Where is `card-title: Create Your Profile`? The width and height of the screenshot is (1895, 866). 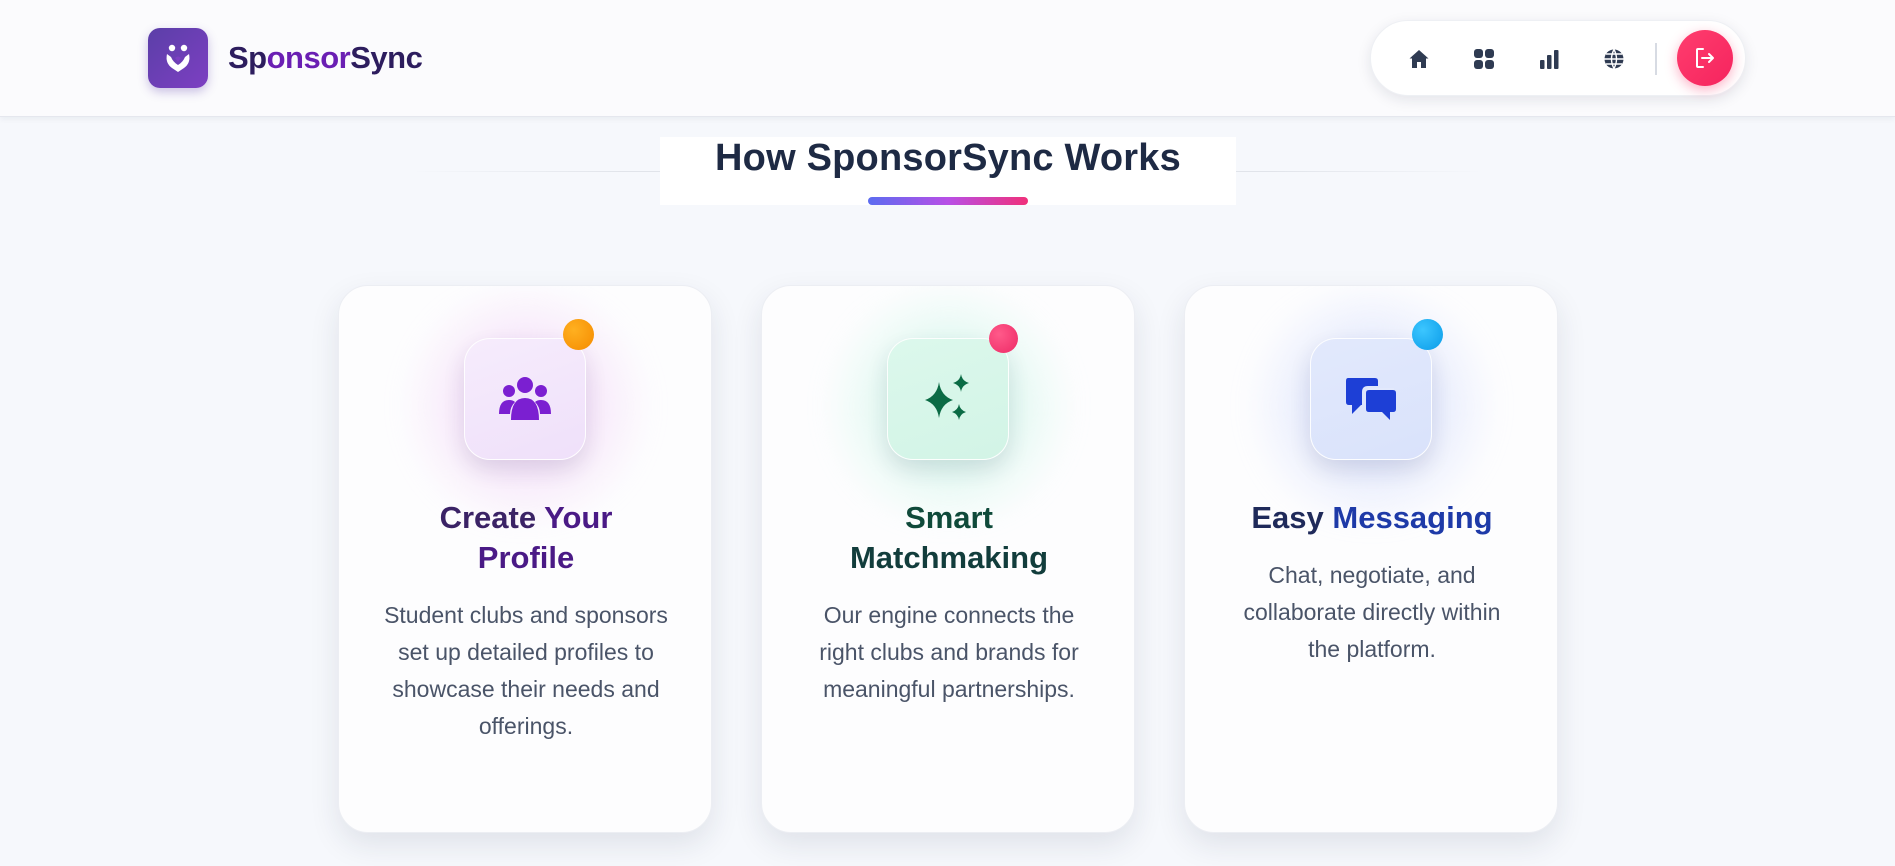
card-title: Create Your Profile is located at coordinates (526, 538).